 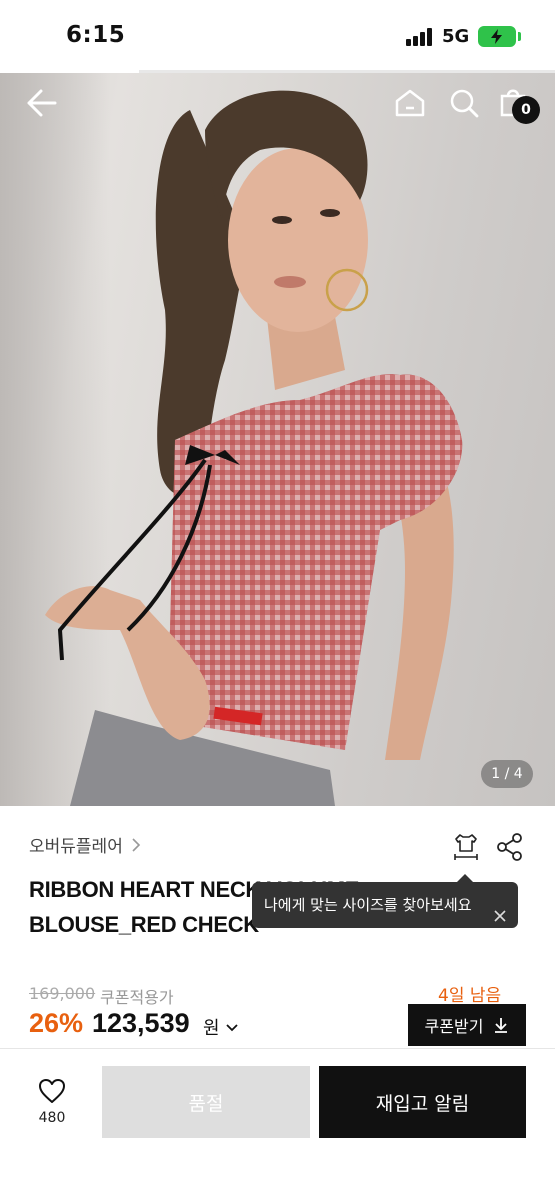 I want to click on back-button, so click(x=42, y=103).